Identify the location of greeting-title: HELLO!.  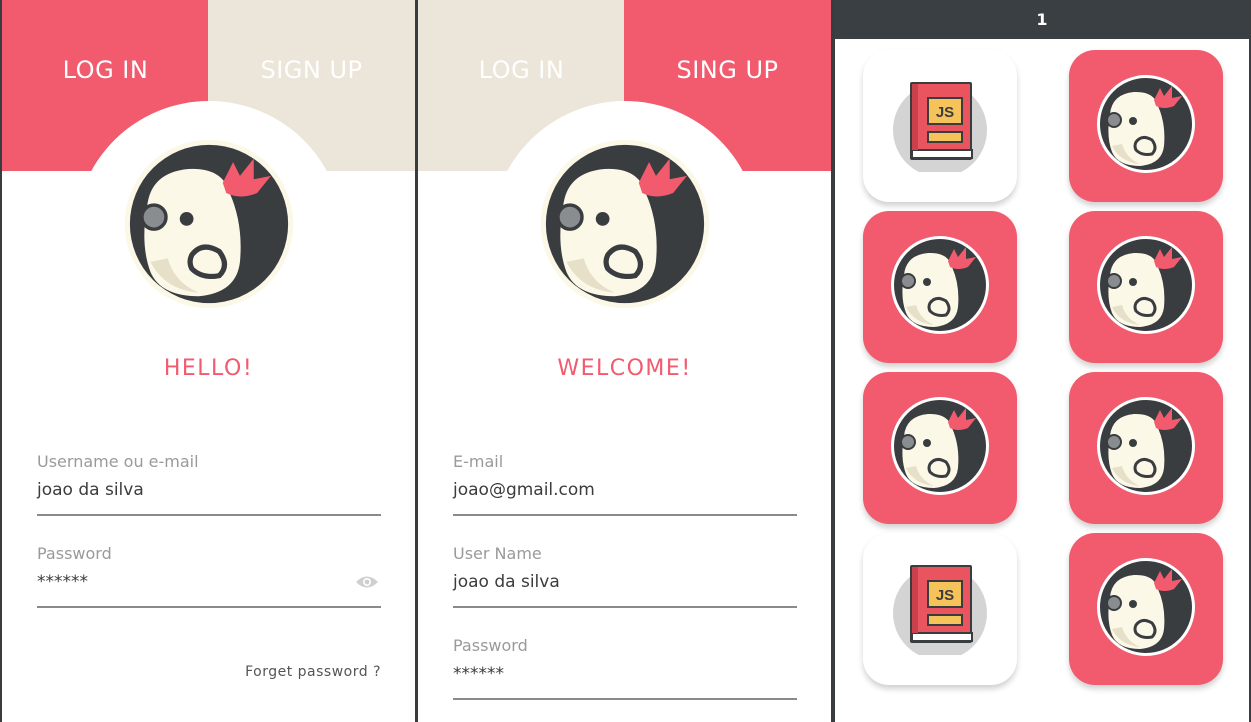
(208, 368).